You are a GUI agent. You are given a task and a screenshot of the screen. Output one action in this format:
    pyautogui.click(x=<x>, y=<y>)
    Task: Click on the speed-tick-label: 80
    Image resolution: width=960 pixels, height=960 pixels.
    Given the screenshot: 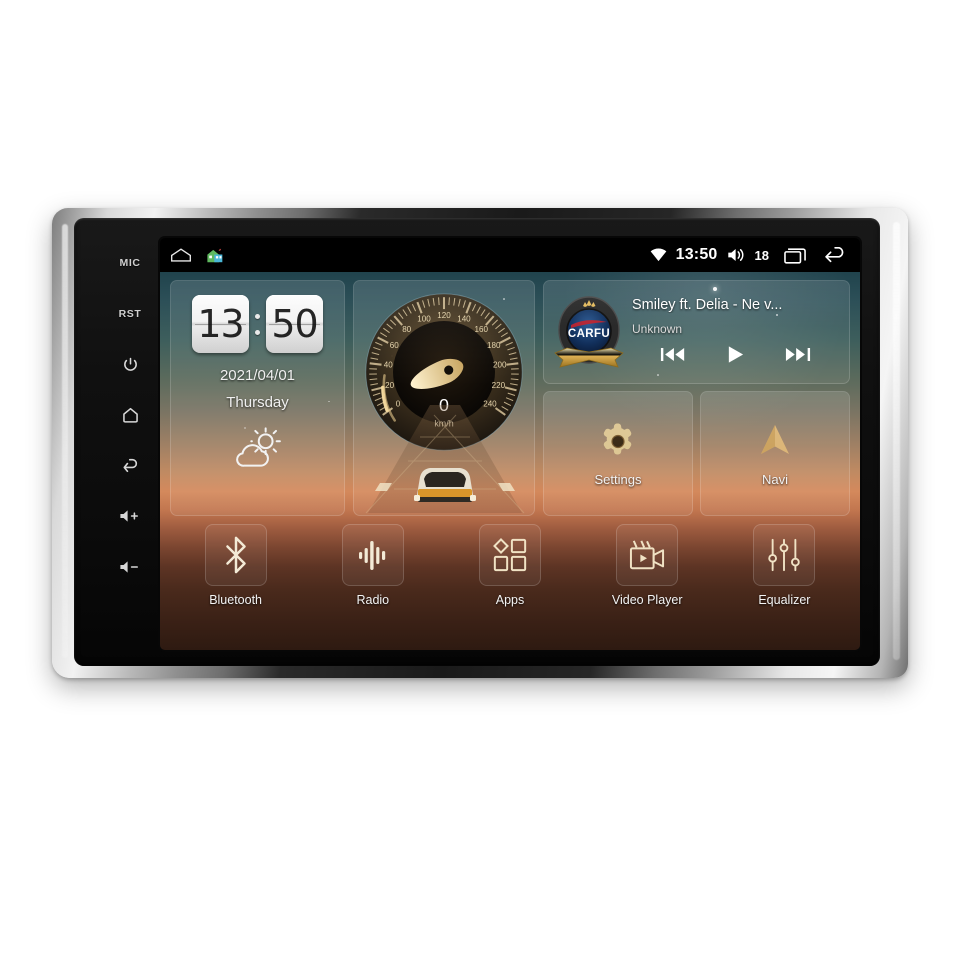 What is the action you would take?
    pyautogui.click(x=406, y=329)
    